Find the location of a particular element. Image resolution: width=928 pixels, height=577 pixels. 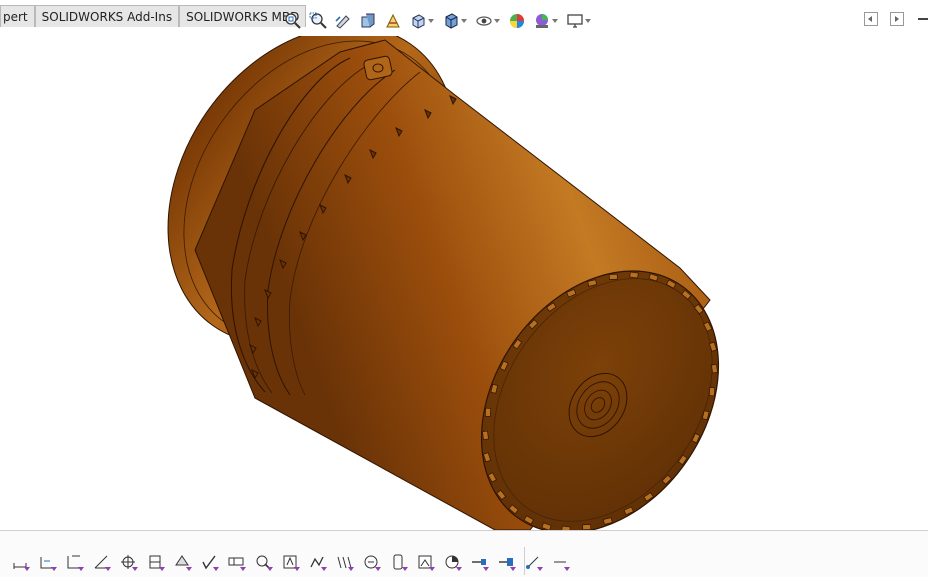

zoom-to-area-icon is located at coordinates (318, 21).